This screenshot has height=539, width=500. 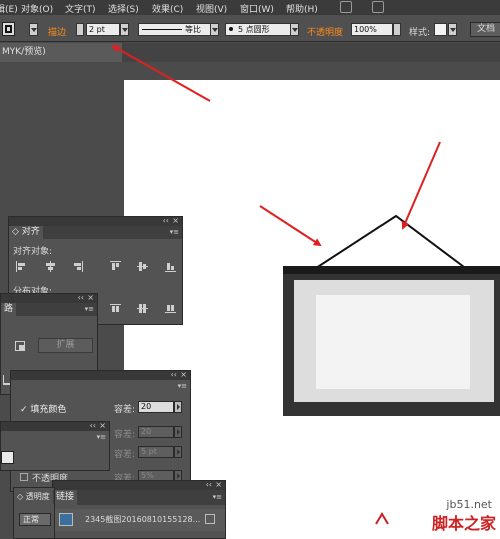 What do you see at coordinates (50, 266) in the screenshot?
I see `align-horizontal-center-icon` at bounding box center [50, 266].